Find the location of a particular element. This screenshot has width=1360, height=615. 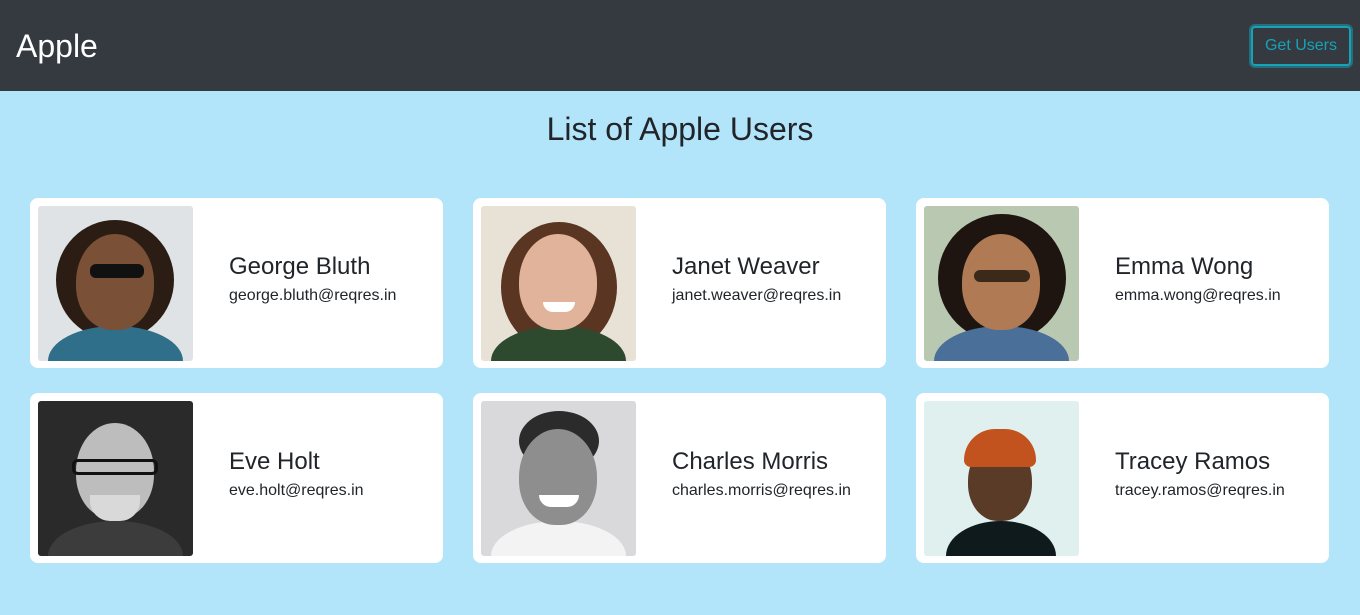

user-info: Eve Holt eve.holt@reqres.in is located at coordinates (296, 474).